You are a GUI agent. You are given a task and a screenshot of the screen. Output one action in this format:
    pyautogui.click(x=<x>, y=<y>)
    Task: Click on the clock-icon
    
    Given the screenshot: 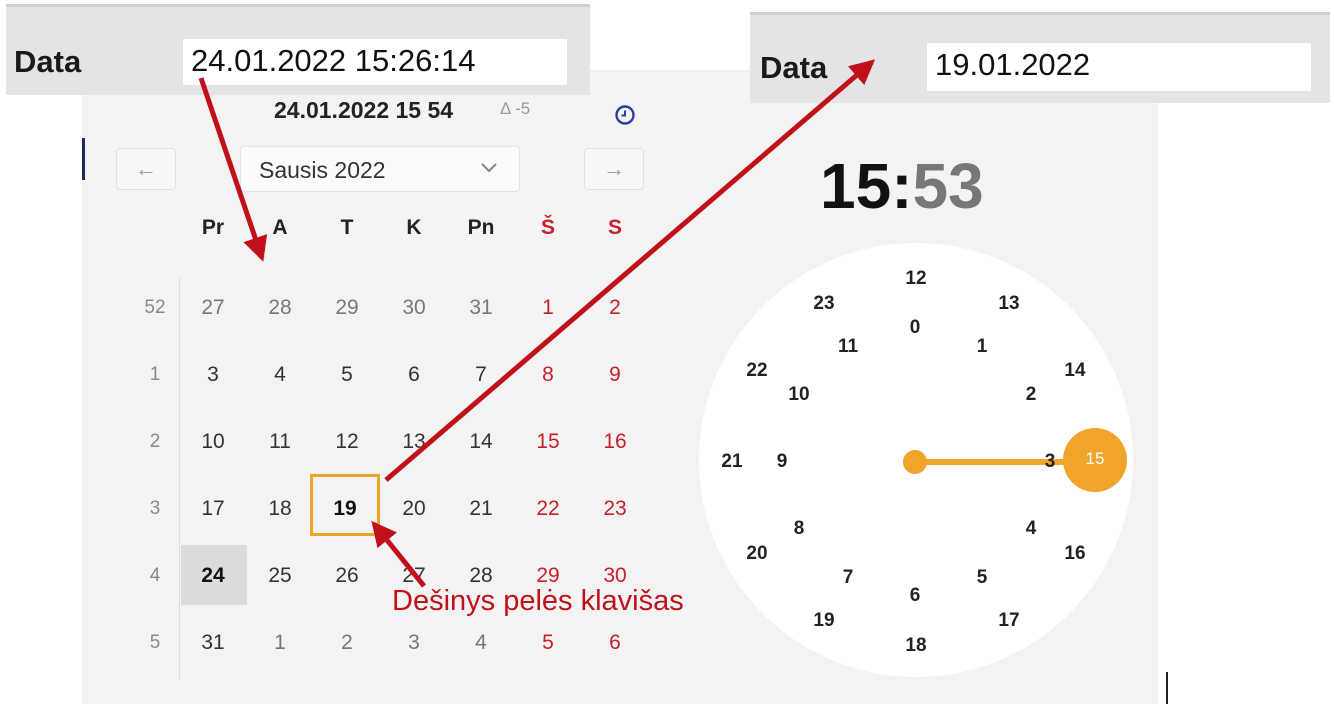 What is the action you would take?
    pyautogui.click(x=625, y=115)
    